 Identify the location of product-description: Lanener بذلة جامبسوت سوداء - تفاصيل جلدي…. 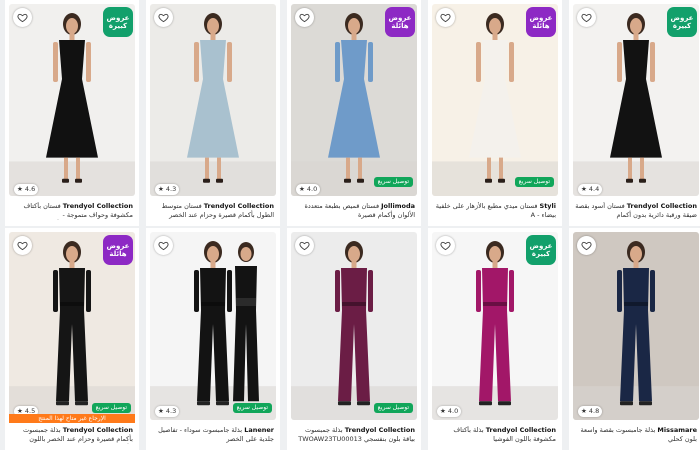
(213, 435).